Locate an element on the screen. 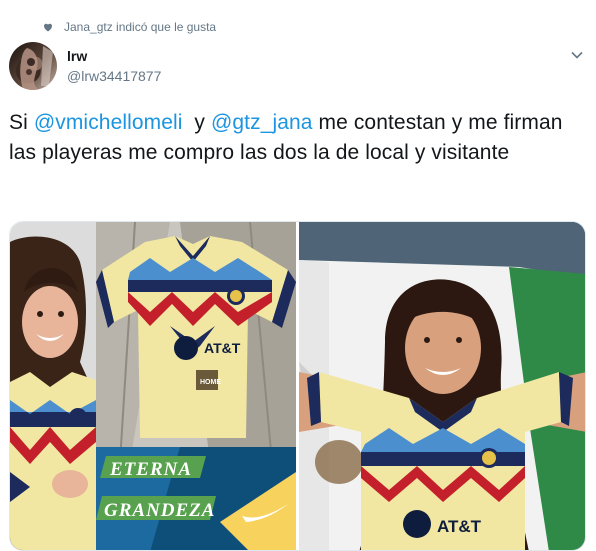 This screenshot has height=551, width=596. banner-bottom-text: GRANDEZA is located at coordinates (159, 510).